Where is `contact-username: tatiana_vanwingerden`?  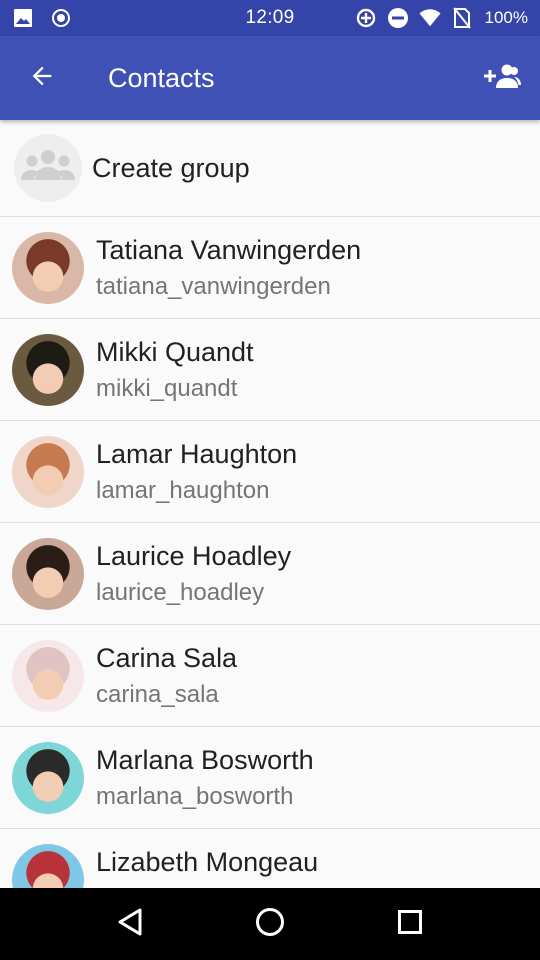 contact-username: tatiana_vanwingerden is located at coordinates (213, 286).